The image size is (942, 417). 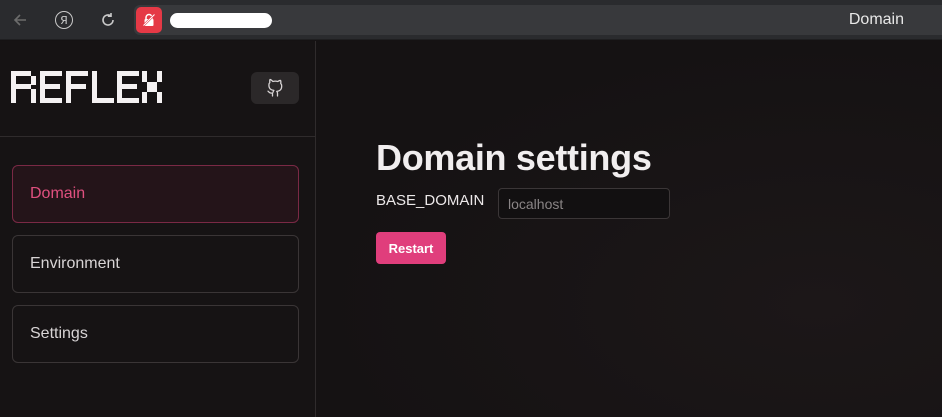 What do you see at coordinates (876, 19) in the screenshot?
I see `page-title-label: Domain` at bounding box center [876, 19].